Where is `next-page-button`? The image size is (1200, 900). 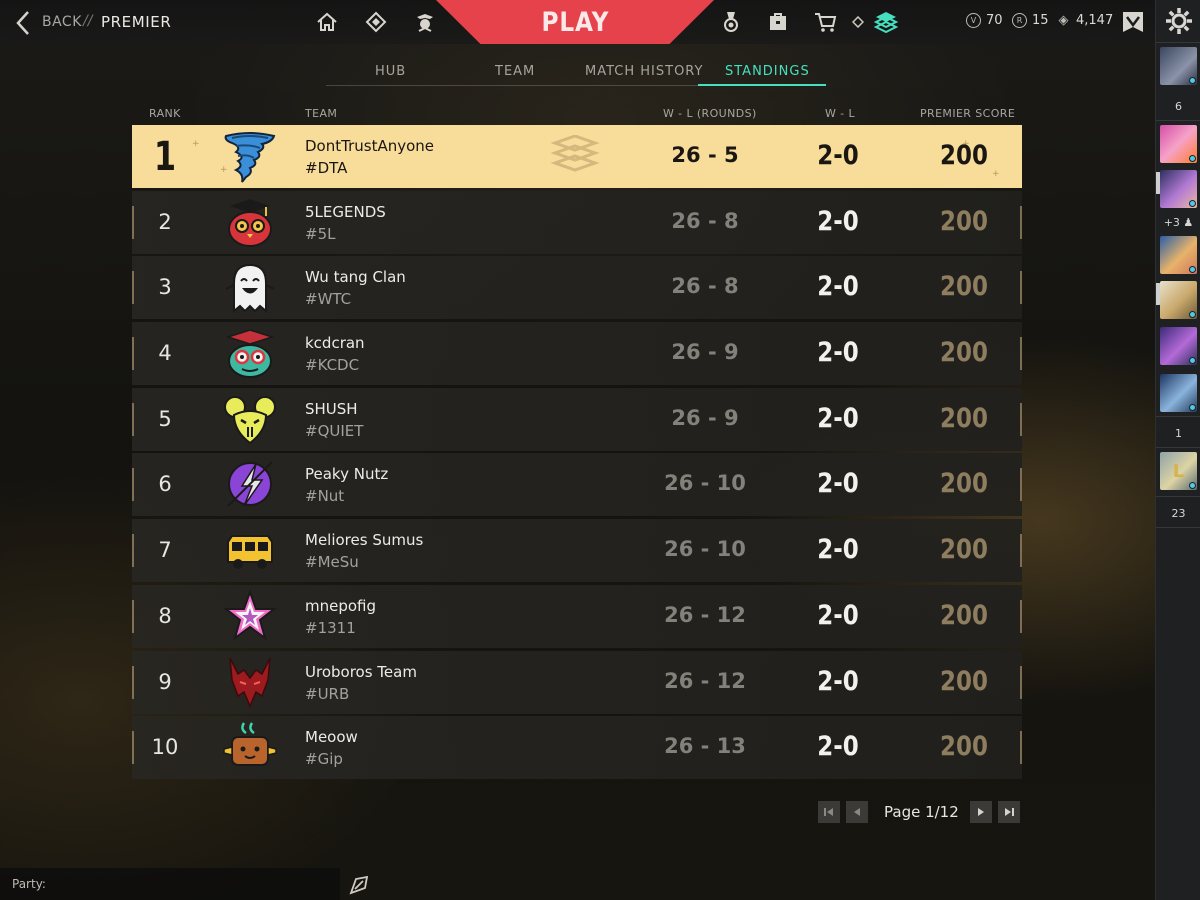 next-page-button is located at coordinates (981, 812).